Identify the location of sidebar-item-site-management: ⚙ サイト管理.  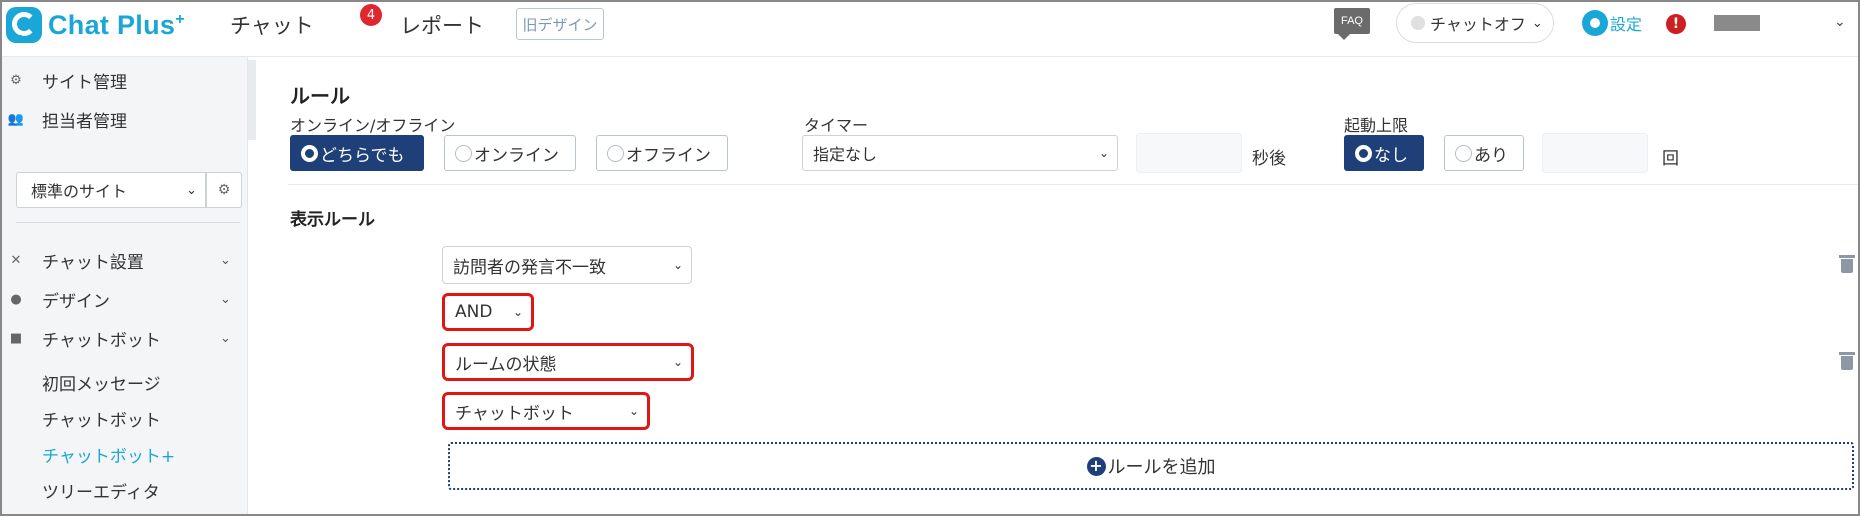
(124, 80).